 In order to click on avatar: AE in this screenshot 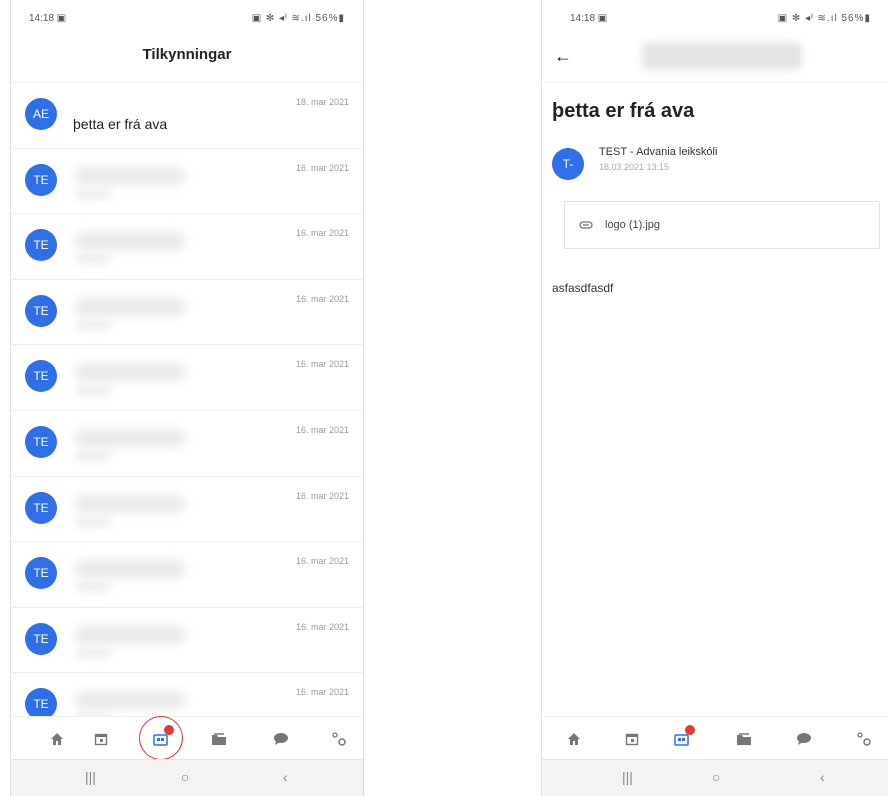, I will do `click(41, 114)`.